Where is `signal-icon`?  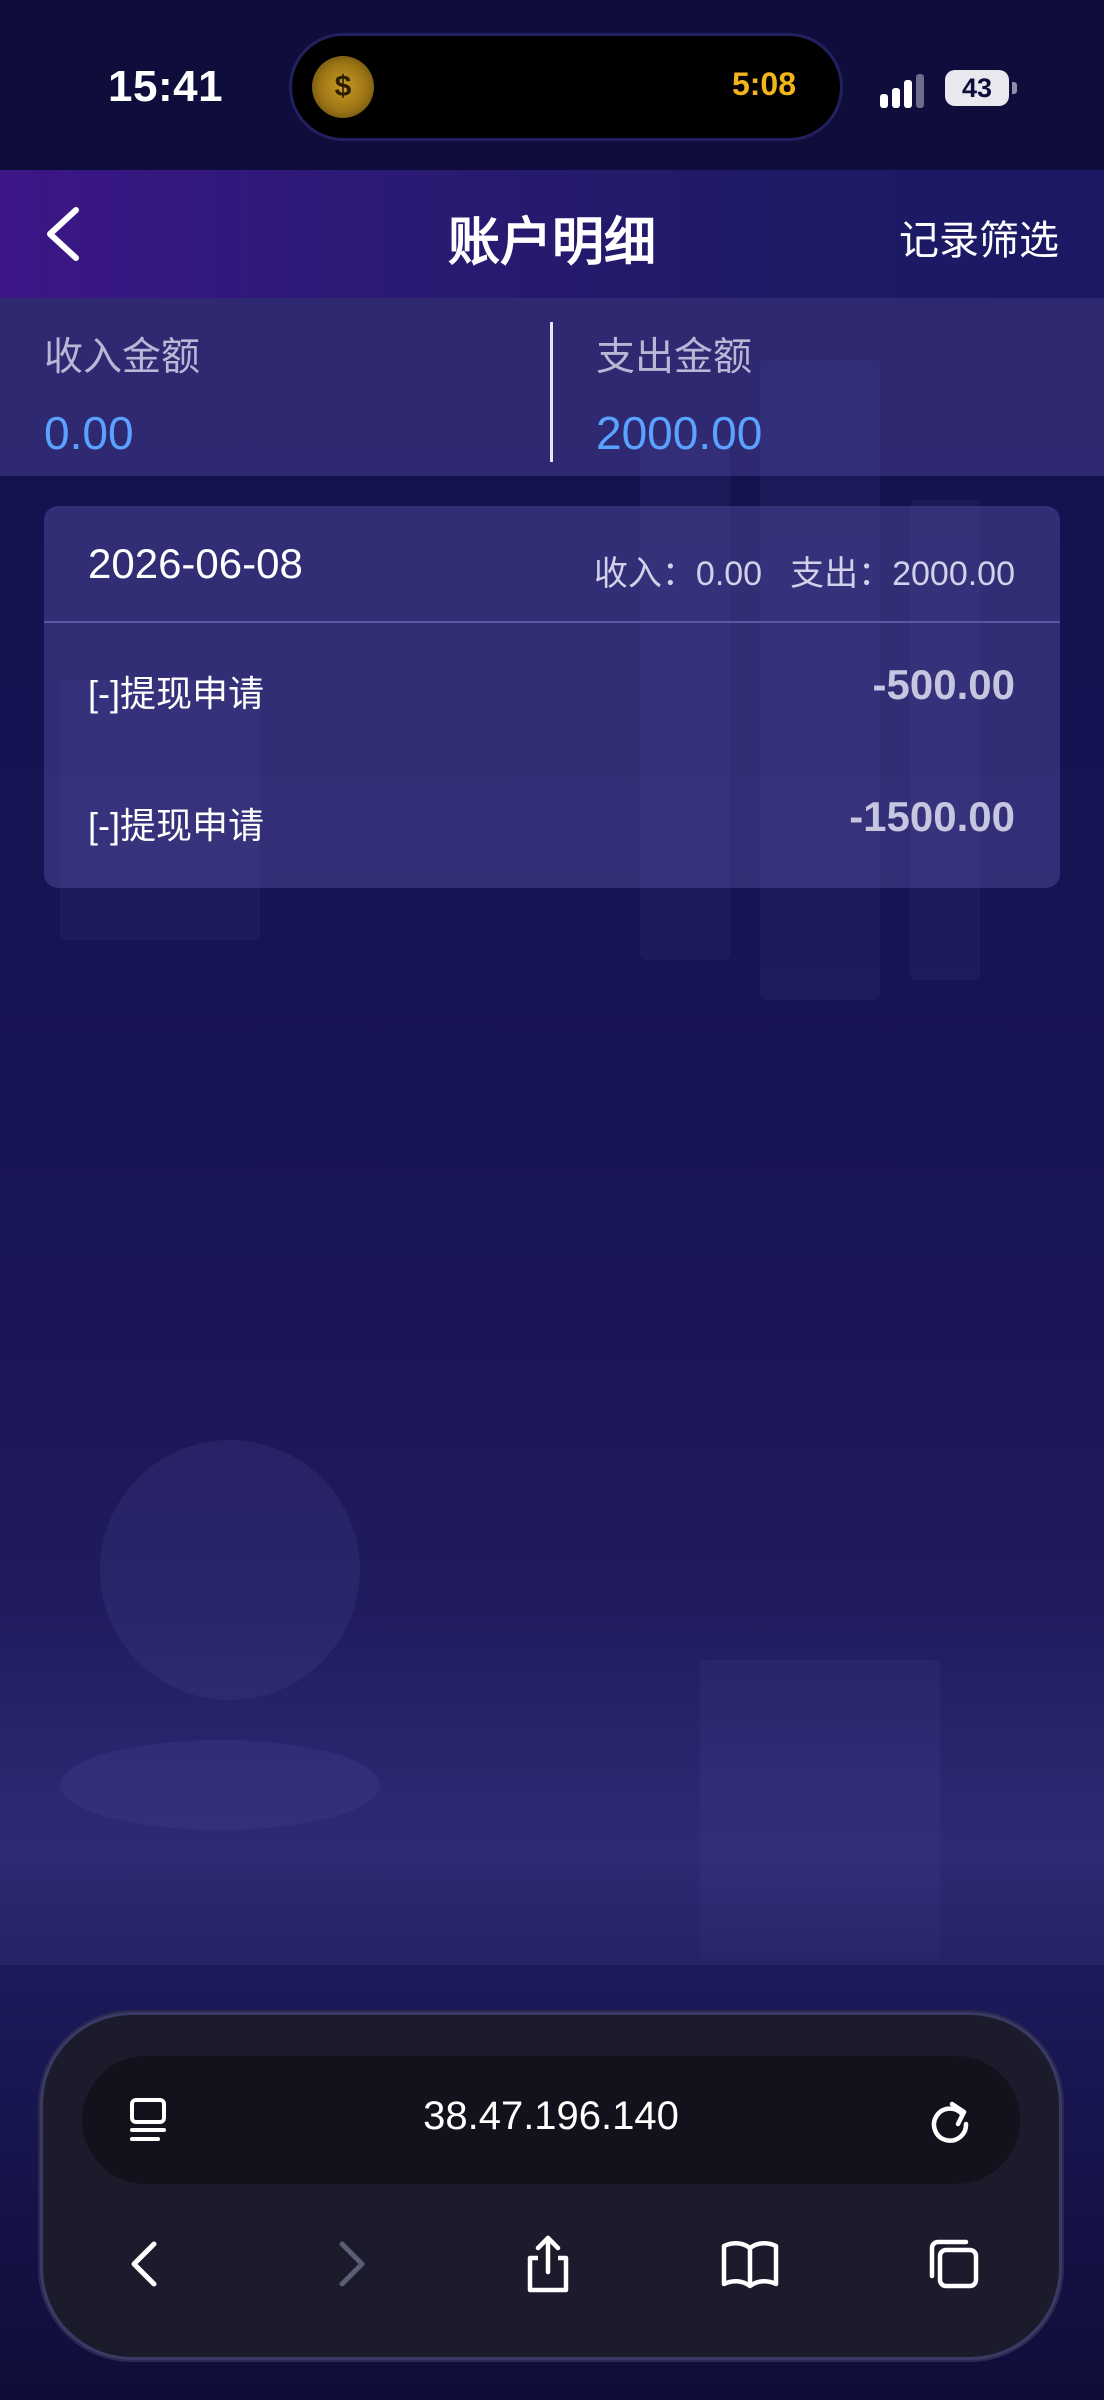
signal-icon is located at coordinates (905, 90).